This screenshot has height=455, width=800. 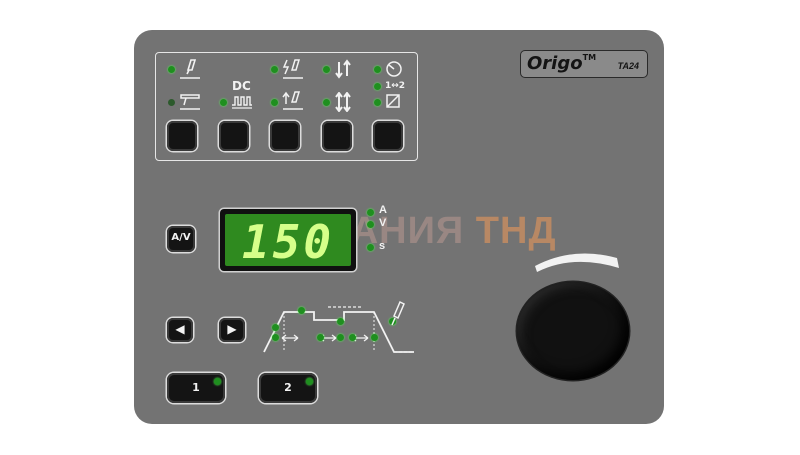 I want to click on spot-icon, so click(x=393, y=101).